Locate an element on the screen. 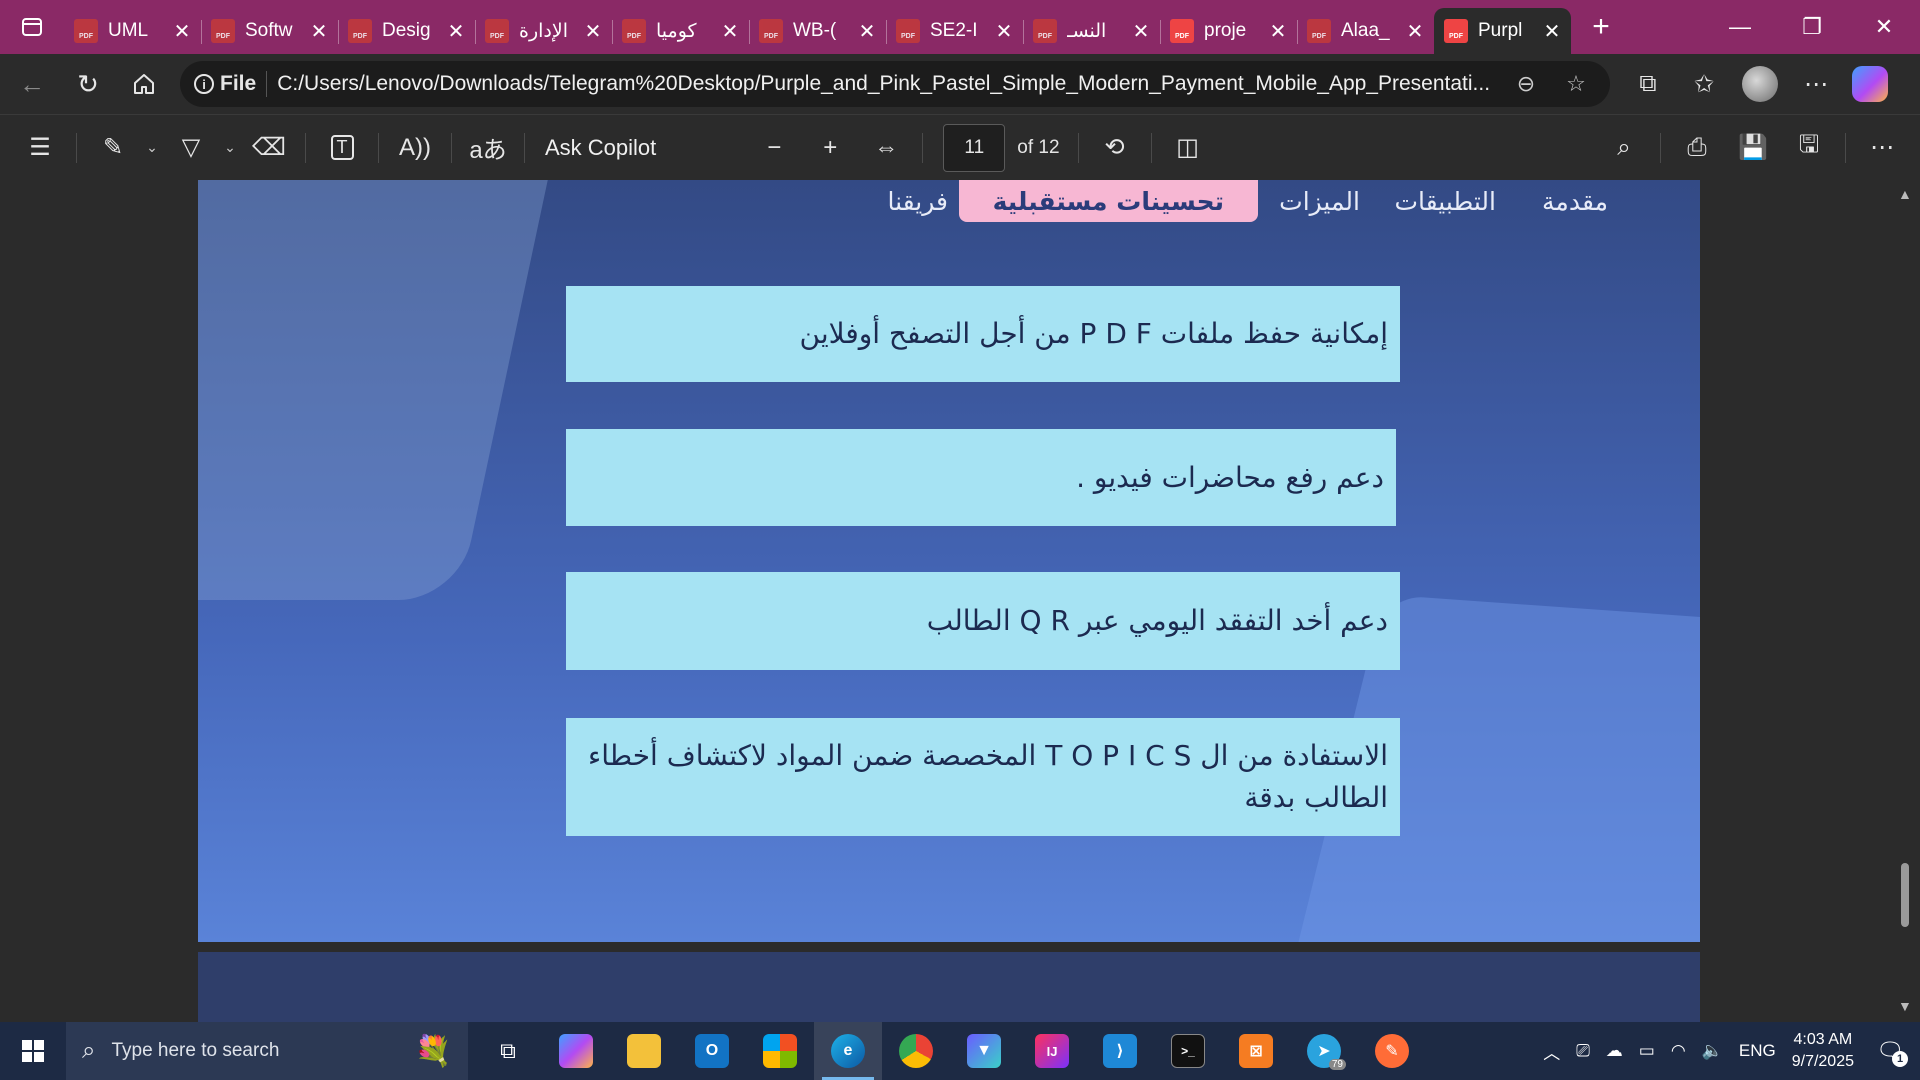 The height and width of the screenshot is (1080, 1920). task-view-button: ⧉ is located at coordinates (508, 1051).